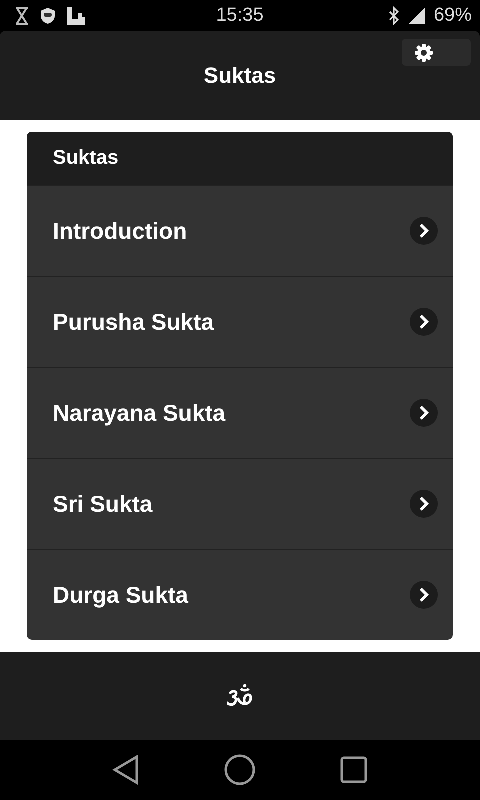  I want to click on list-item: Purusha Sukta, so click(240, 321).